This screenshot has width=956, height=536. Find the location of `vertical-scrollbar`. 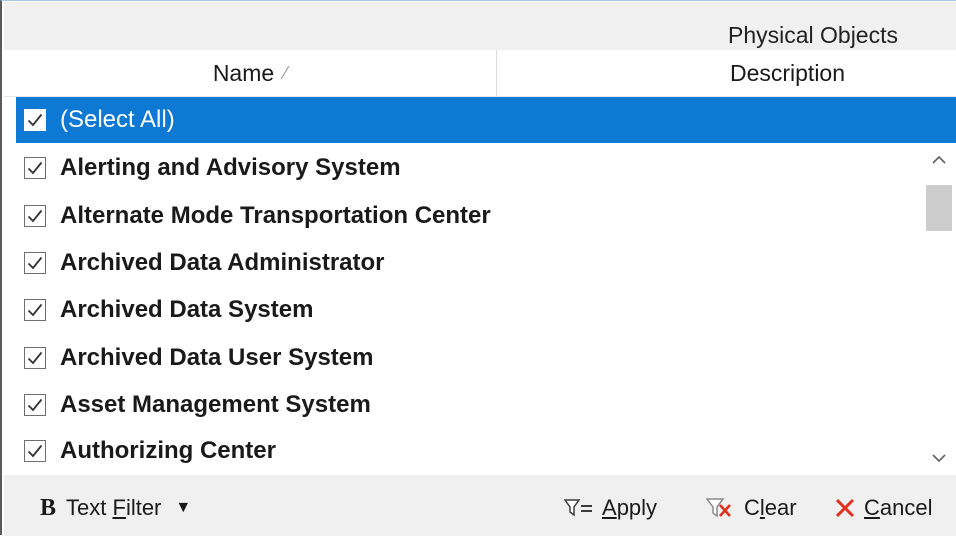

vertical-scrollbar is located at coordinates (938, 309).